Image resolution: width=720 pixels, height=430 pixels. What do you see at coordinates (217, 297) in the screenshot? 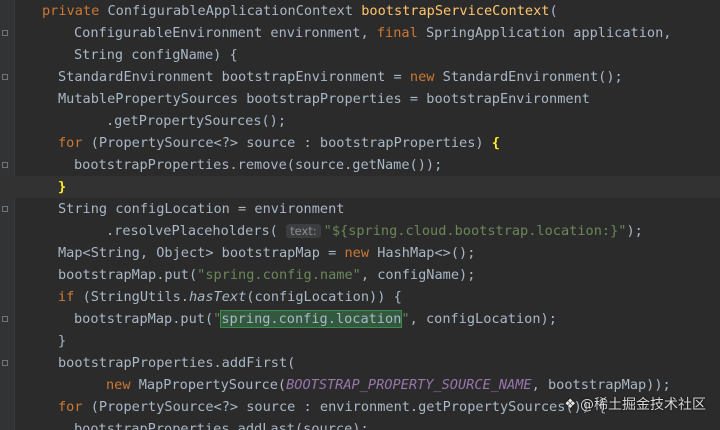
I see `code-token: hasText` at bounding box center [217, 297].